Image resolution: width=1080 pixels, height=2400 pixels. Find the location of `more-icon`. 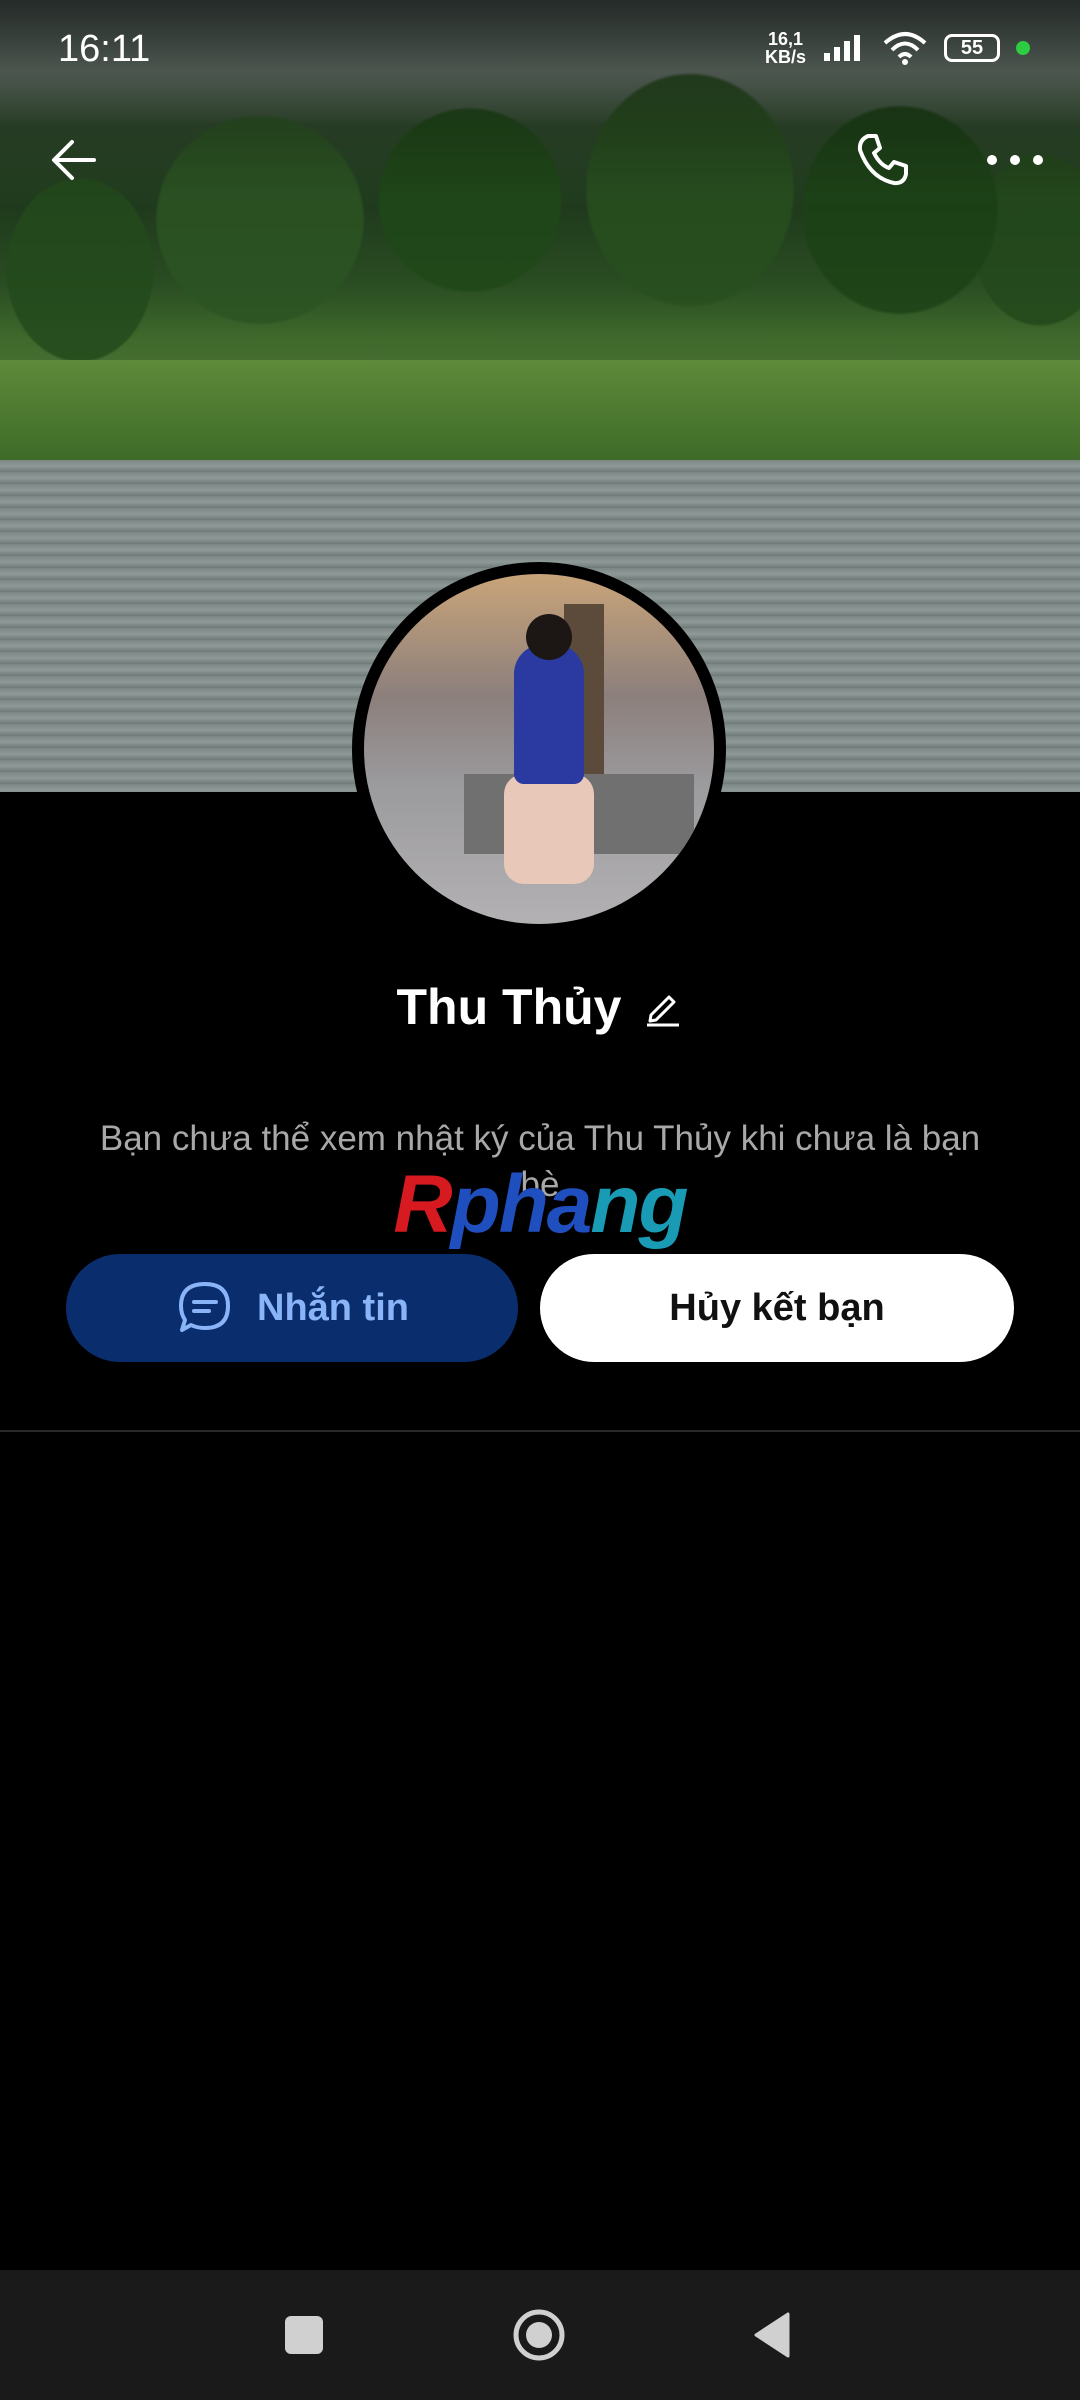

more-icon is located at coordinates (1015, 160).